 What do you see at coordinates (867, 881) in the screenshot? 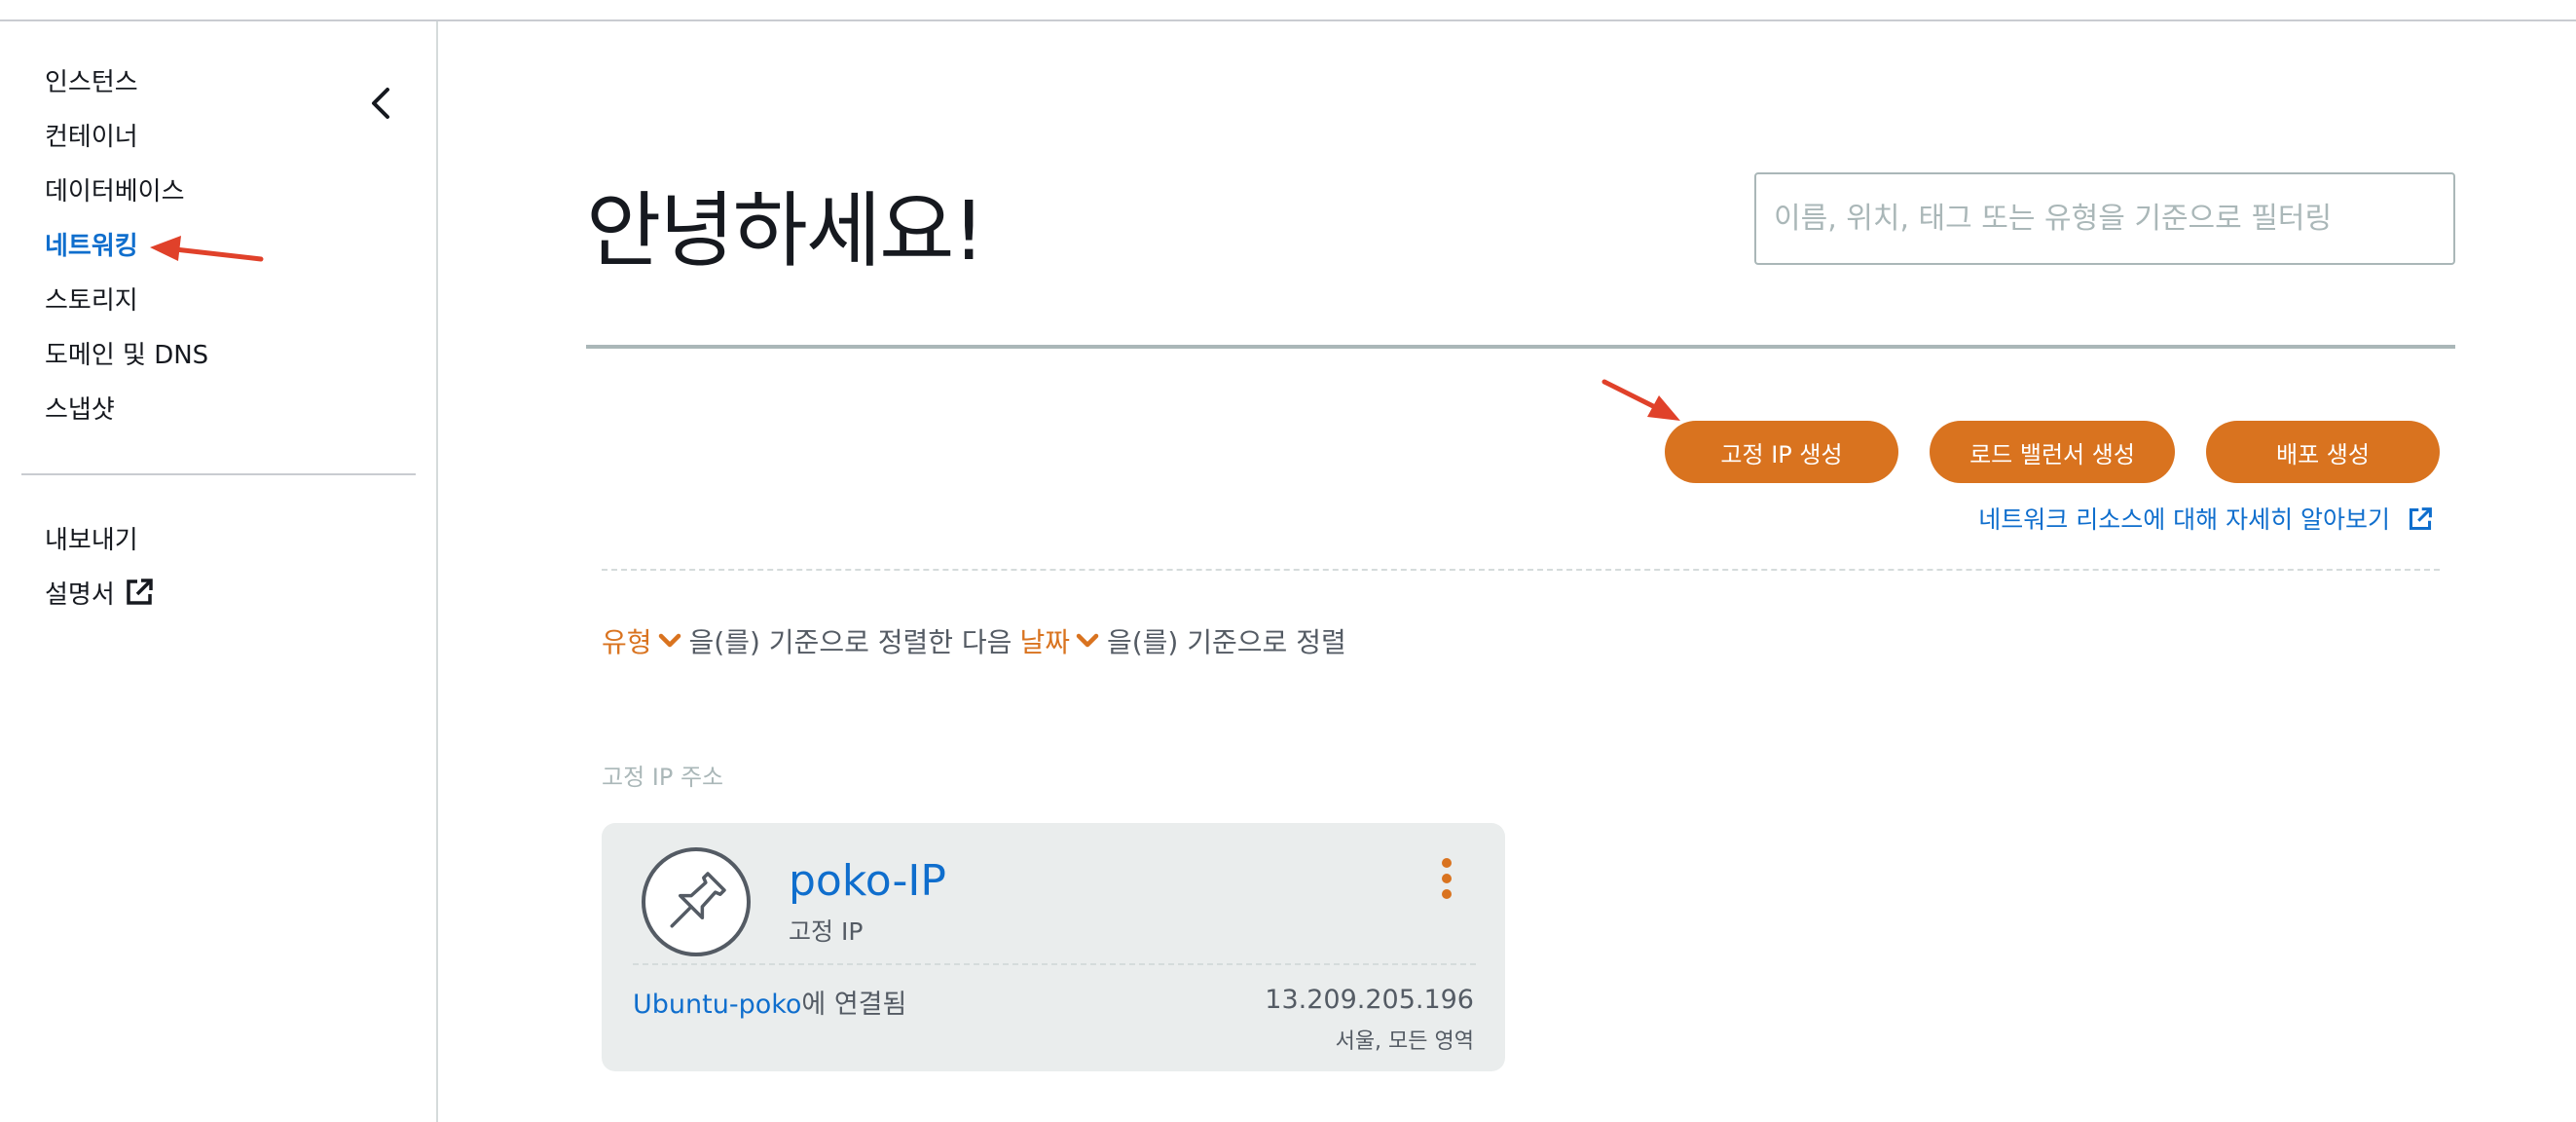
I see `resource-name-link: poko-IP` at bounding box center [867, 881].